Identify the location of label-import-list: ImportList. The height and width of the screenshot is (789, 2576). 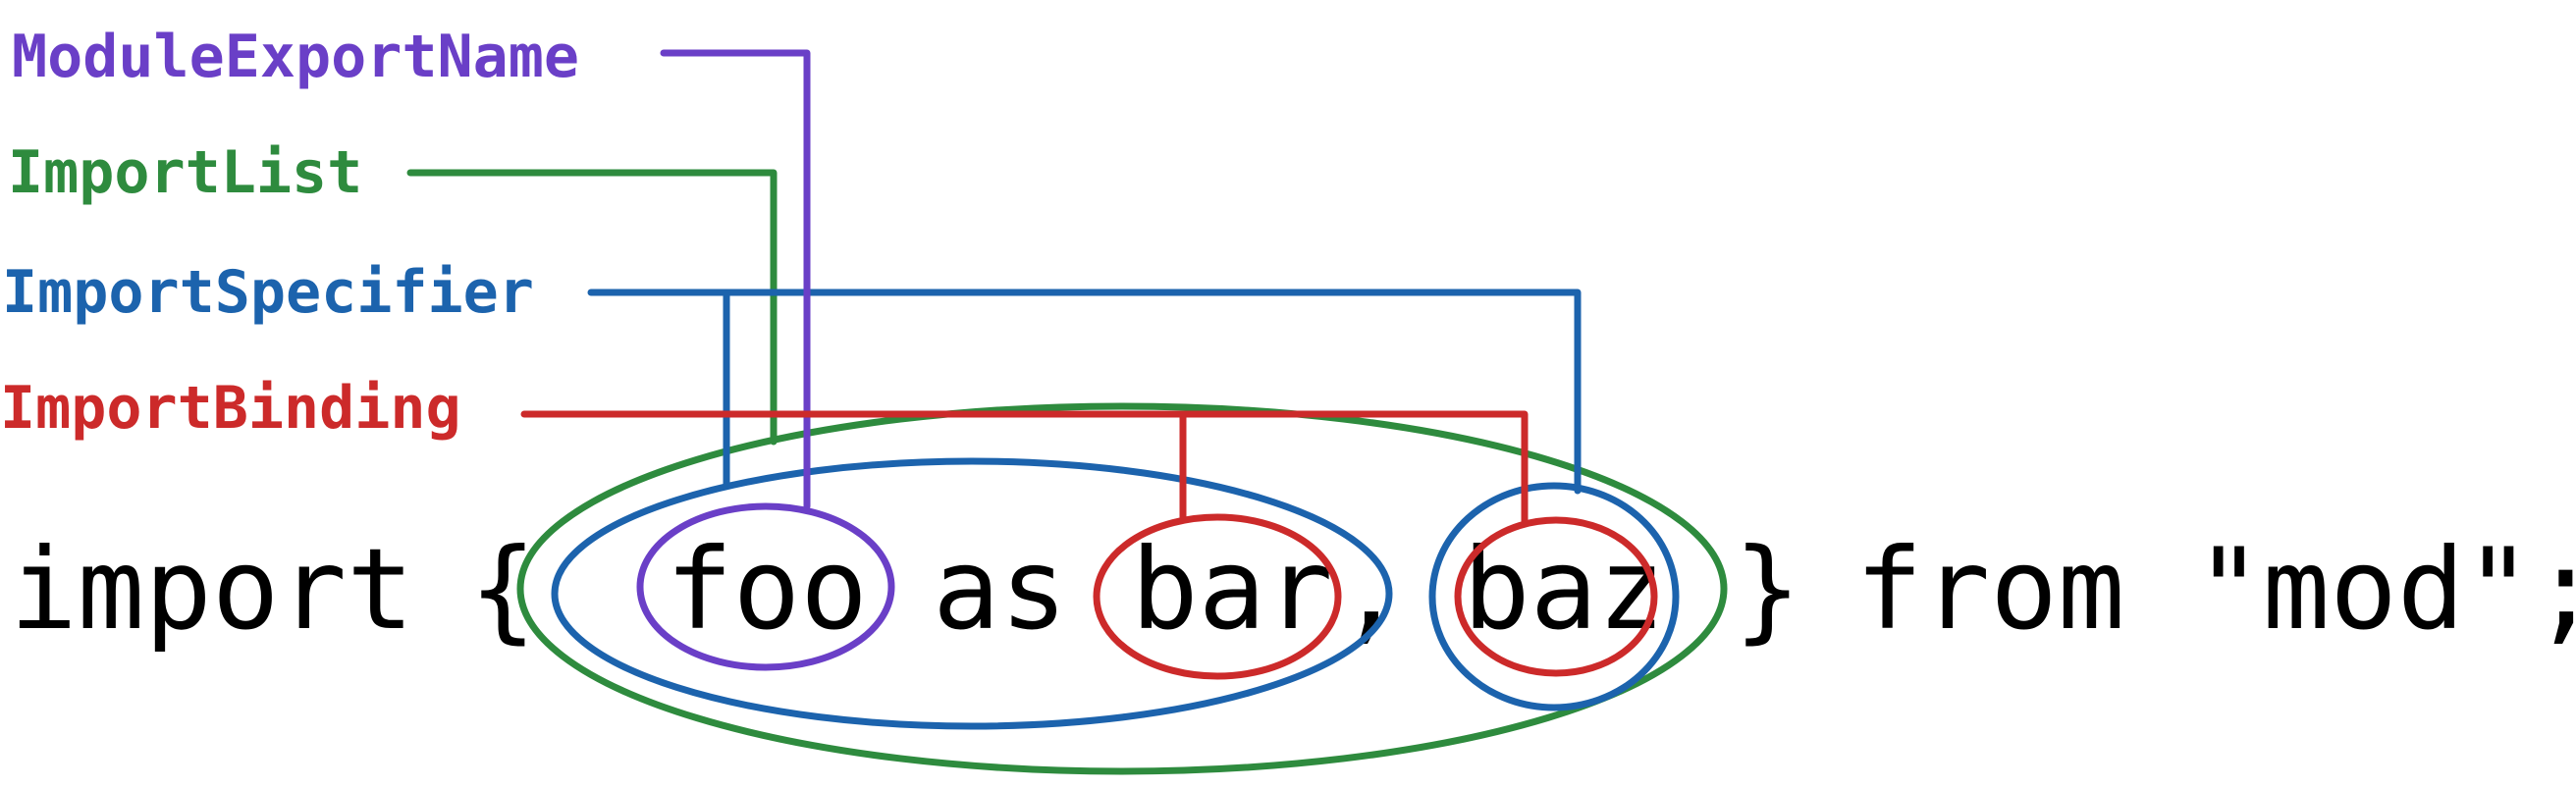
(185, 172).